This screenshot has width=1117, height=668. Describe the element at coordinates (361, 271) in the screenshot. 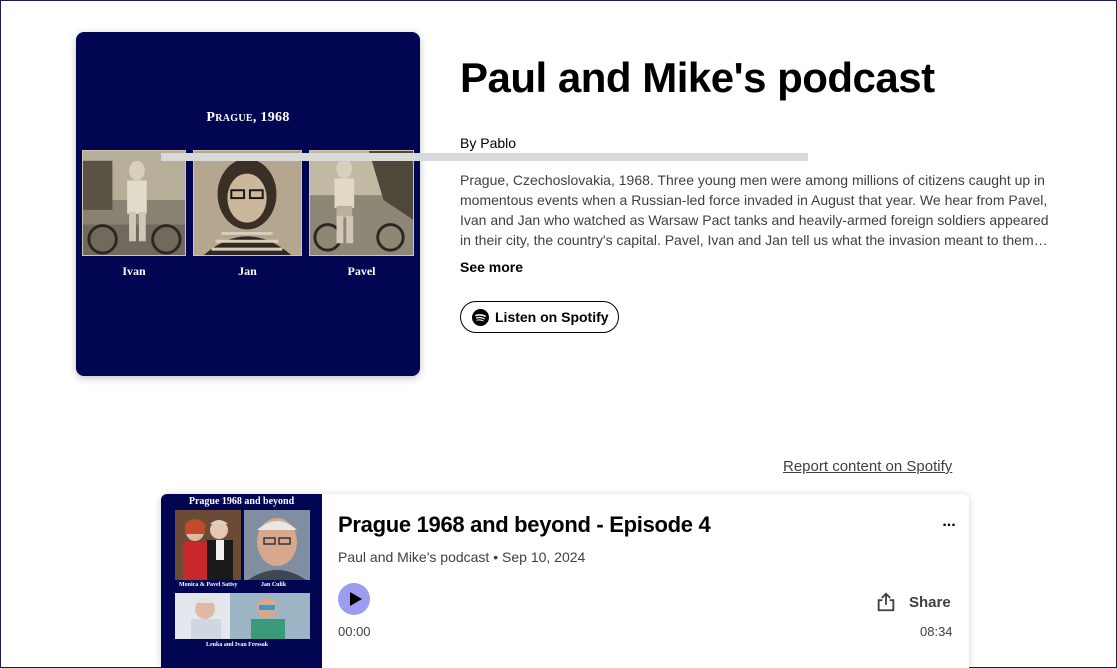

I see `cover-label-pavel: Pavel` at that location.